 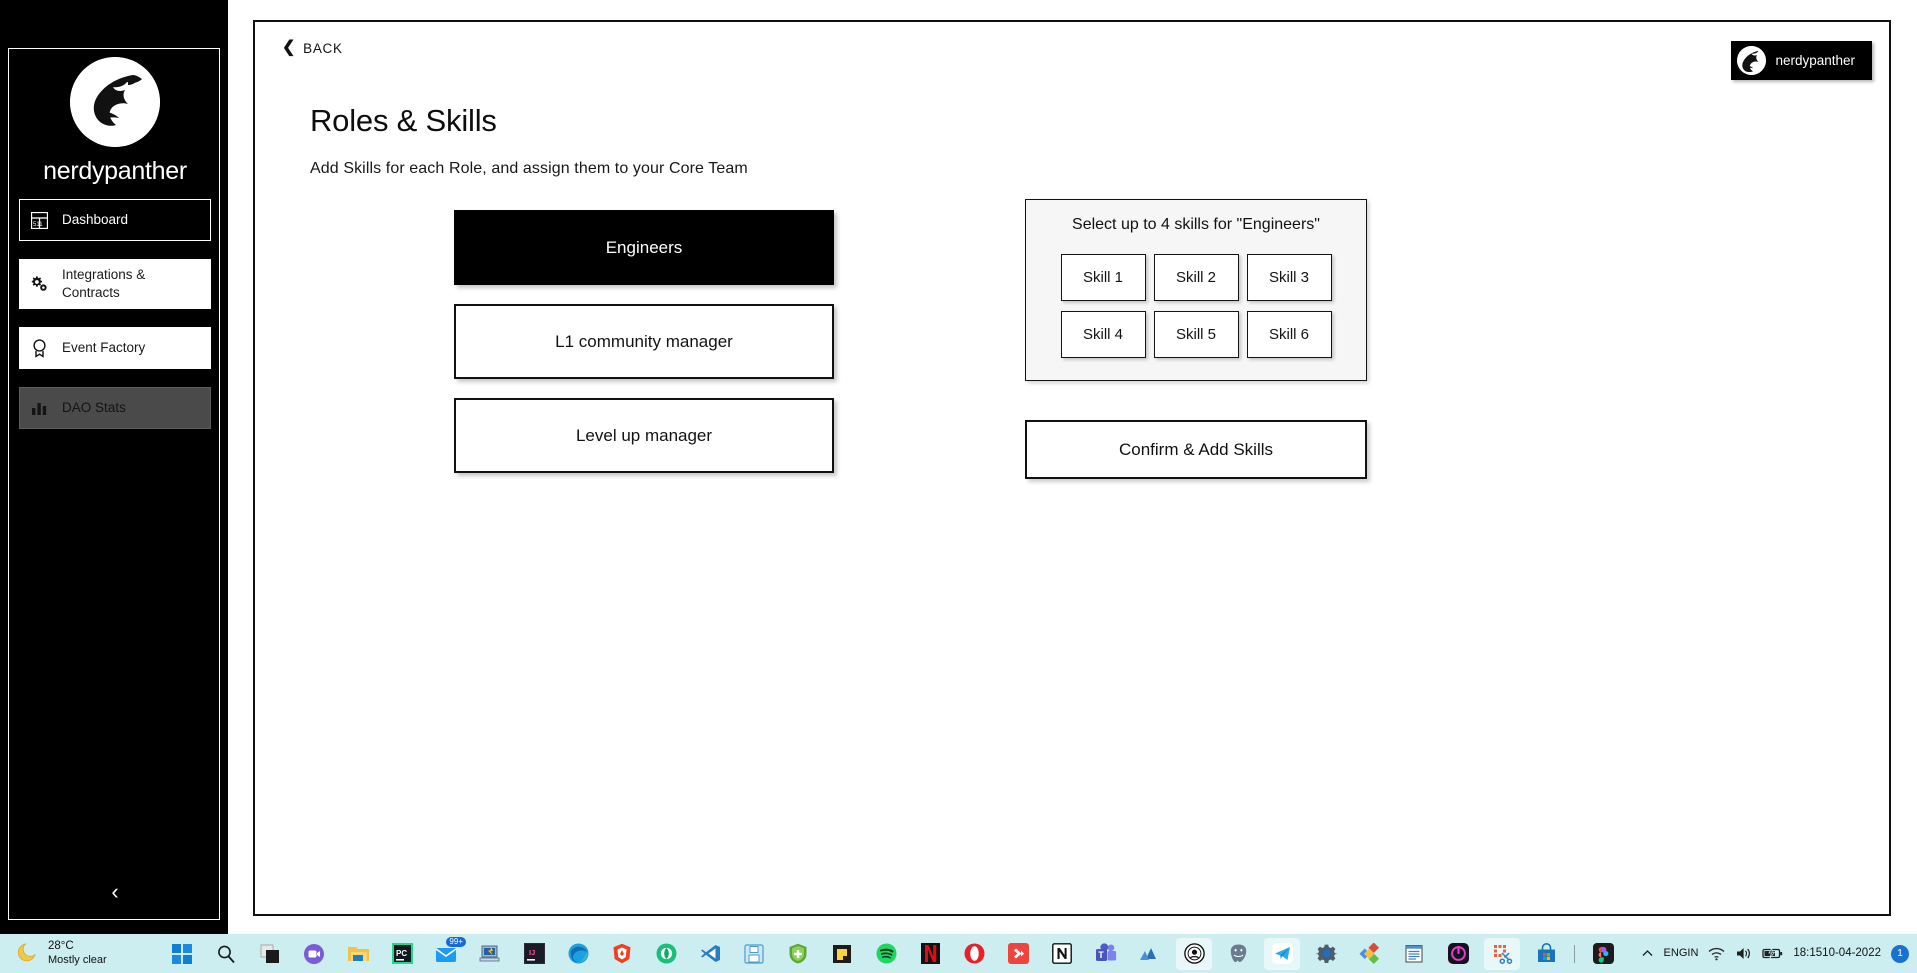 I want to click on skill-label: Skill 6, so click(x=1288, y=334).